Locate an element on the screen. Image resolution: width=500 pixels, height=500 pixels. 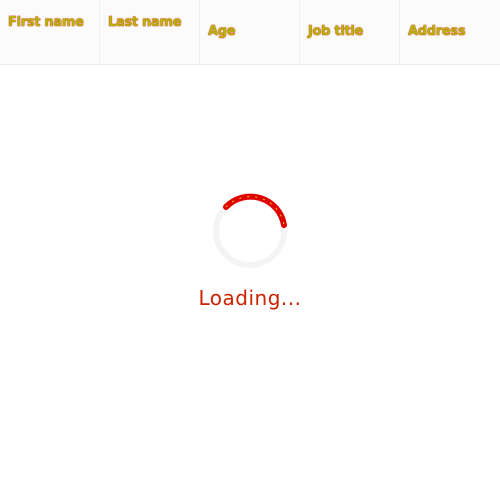
column-header-label: Age is located at coordinates (222, 31).